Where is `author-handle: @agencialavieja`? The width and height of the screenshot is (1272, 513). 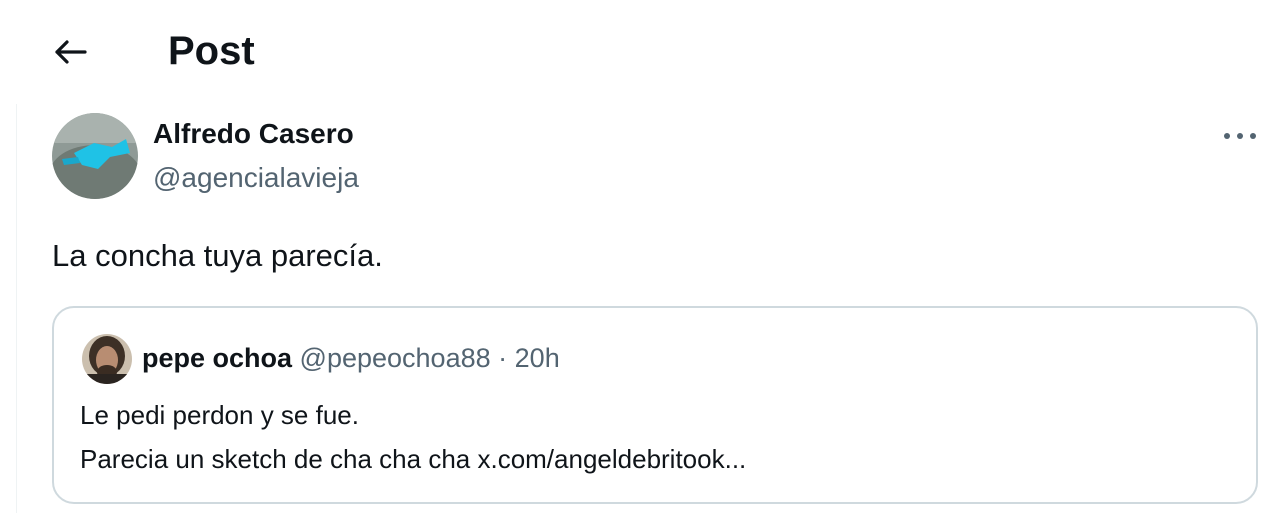
author-handle: @agencialavieja is located at coordinates (256, 178).